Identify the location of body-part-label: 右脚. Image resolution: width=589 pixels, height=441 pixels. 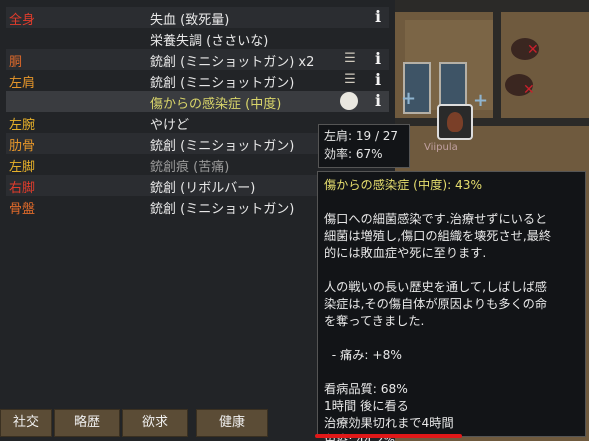
(22, 188).